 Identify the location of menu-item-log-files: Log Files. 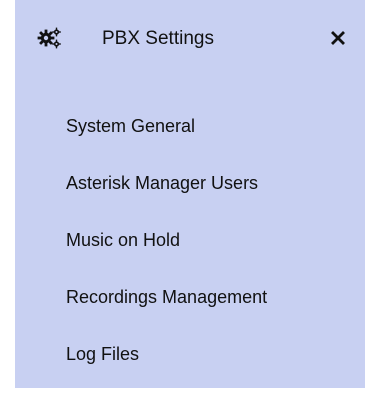
(166, 364).